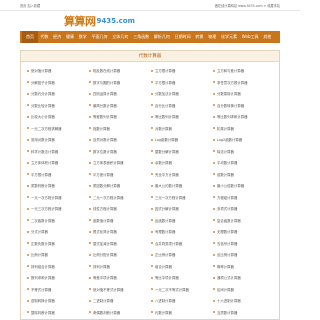 The width and height of the screenshot is (320, 320). I want to click on calculator-link: 函数值计算器, so click(120, 221).